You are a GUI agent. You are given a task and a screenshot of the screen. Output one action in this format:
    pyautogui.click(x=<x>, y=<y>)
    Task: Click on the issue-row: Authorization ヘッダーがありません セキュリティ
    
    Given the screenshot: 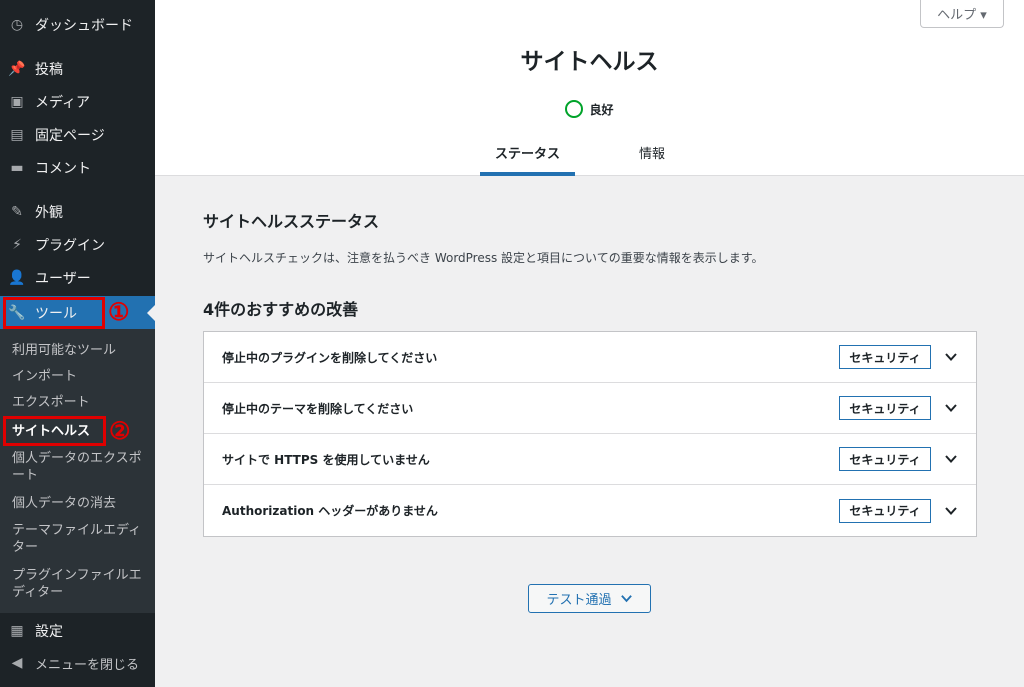 What is the action you would take?
    pyautogui.click(x=590, y=510)
    